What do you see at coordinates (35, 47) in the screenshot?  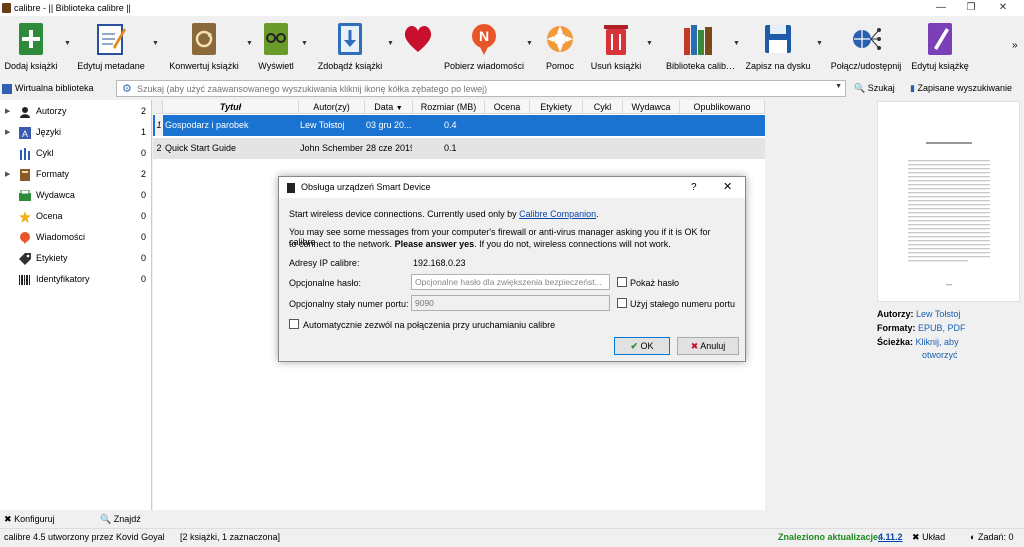 I see `add-books-button: Dodaj książki ▼` at bounding box center [35, 47].